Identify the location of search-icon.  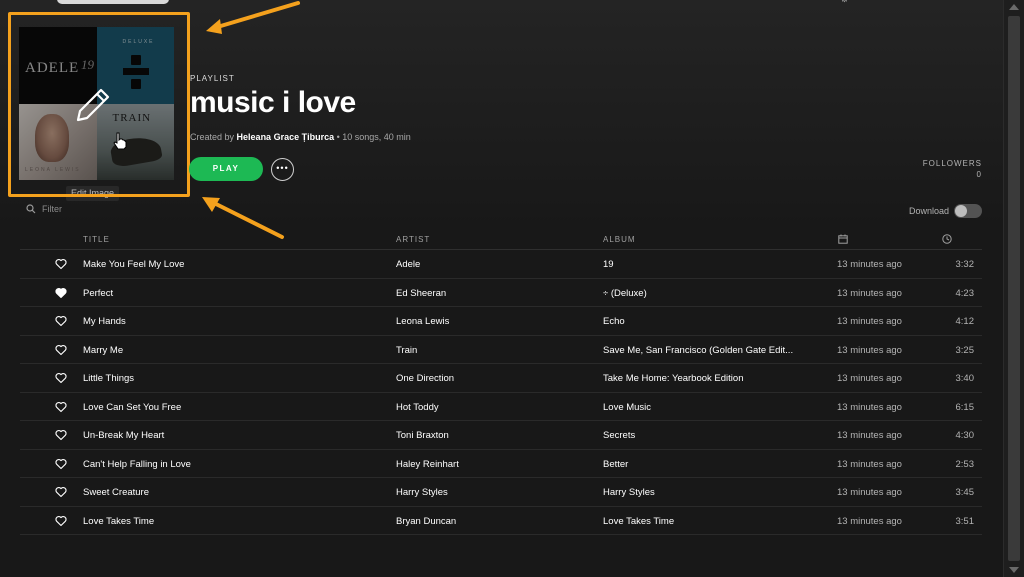
(31, 209).